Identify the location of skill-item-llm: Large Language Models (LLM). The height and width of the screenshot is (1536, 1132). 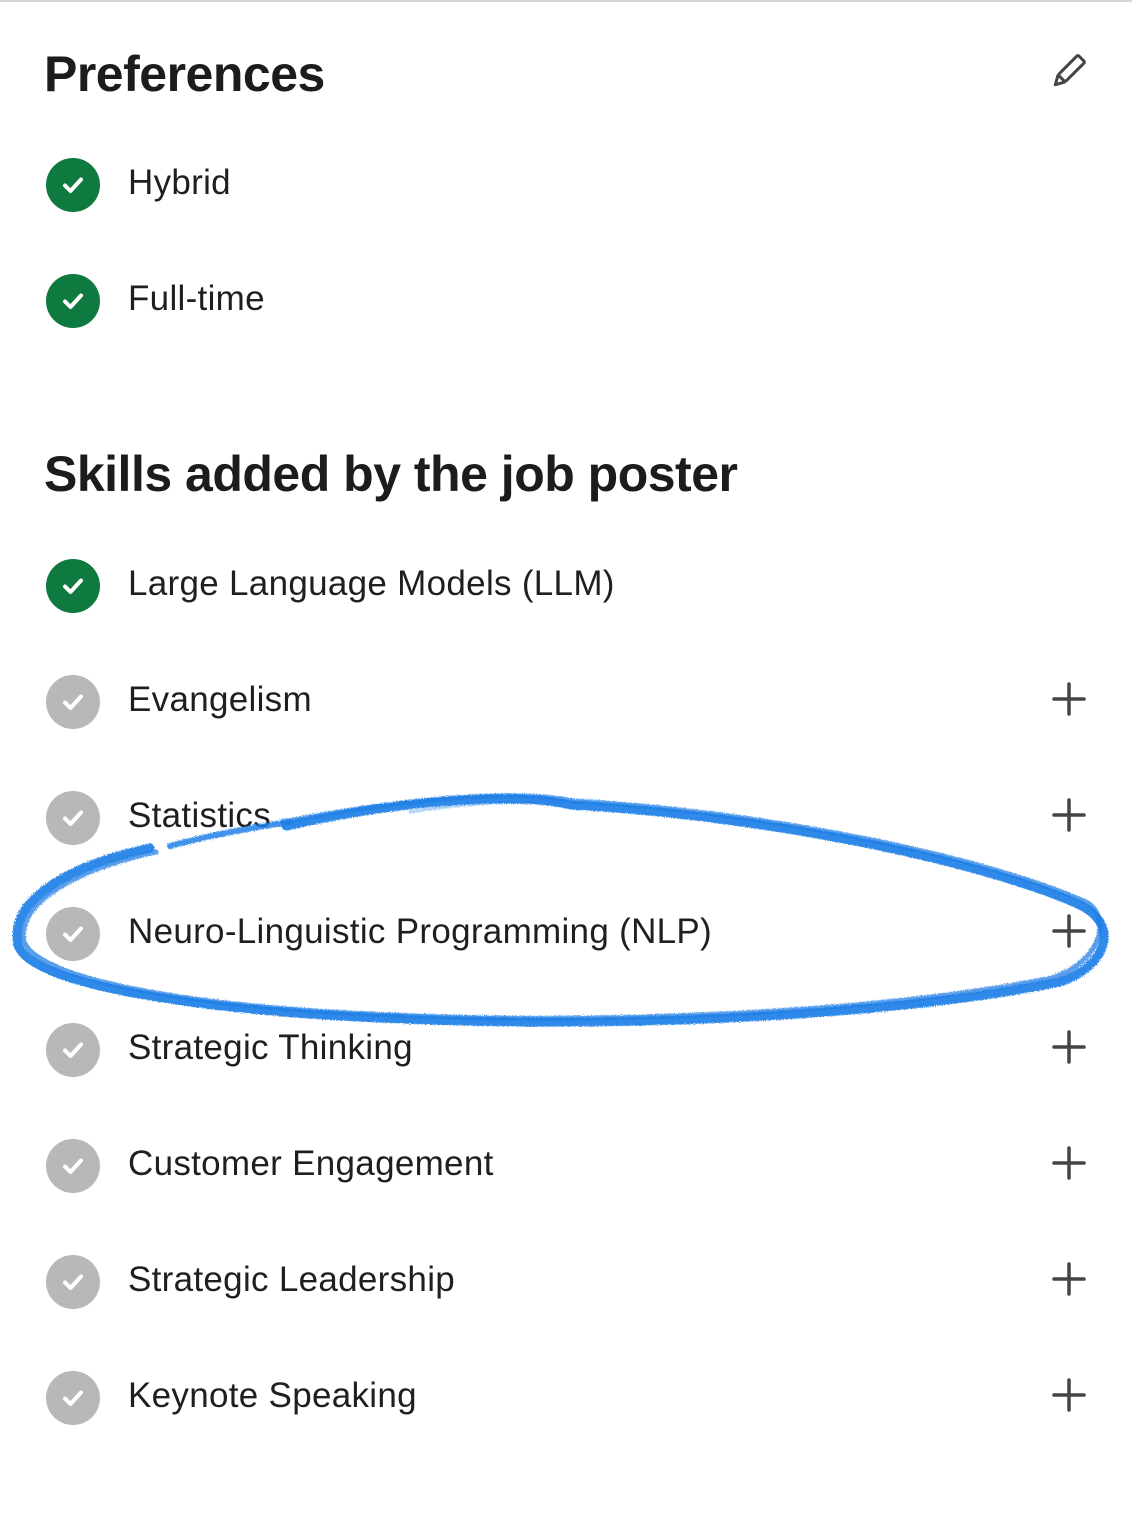
(566, 585).